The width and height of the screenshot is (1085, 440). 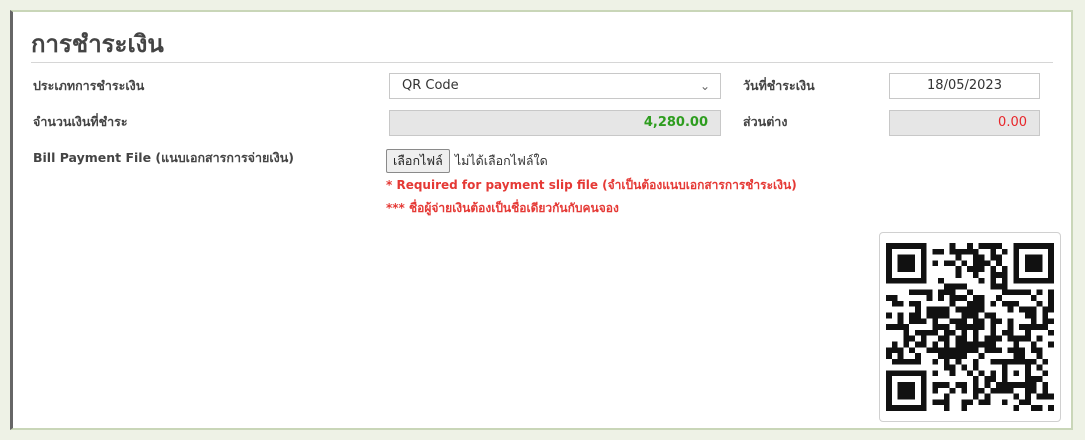 I want to click on difference-label: ส่วนต่าง, so click(x=765, y=121).